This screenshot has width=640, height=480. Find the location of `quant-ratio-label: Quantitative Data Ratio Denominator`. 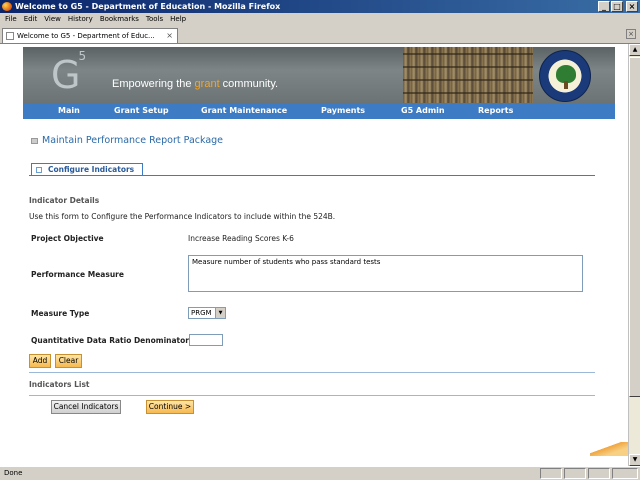

quant-ratio-label: Quantitative Data Ratio Denominator is located at coordinates (110, 340).